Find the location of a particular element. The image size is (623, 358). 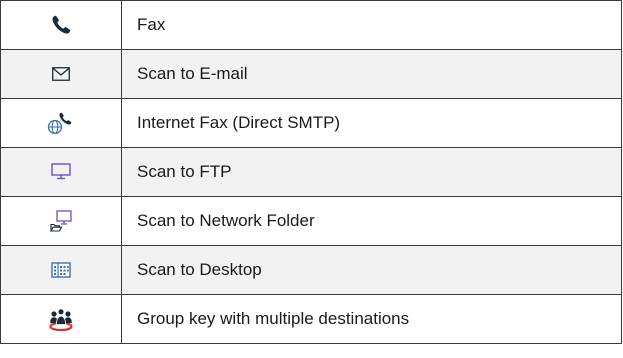

group-icon is located at coordinates (61, 319).